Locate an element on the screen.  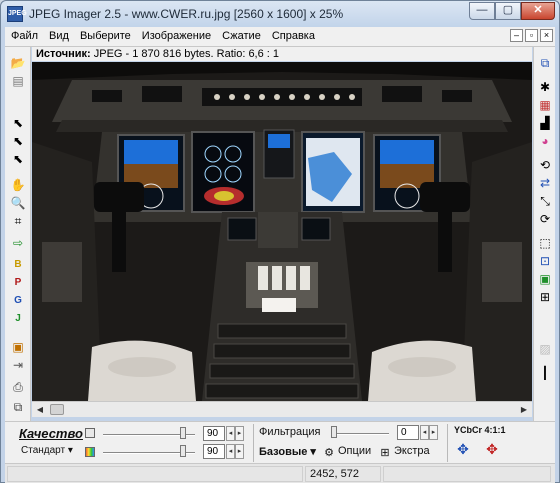
chroma-value-input: 90 is located at coordinates (214, 451).